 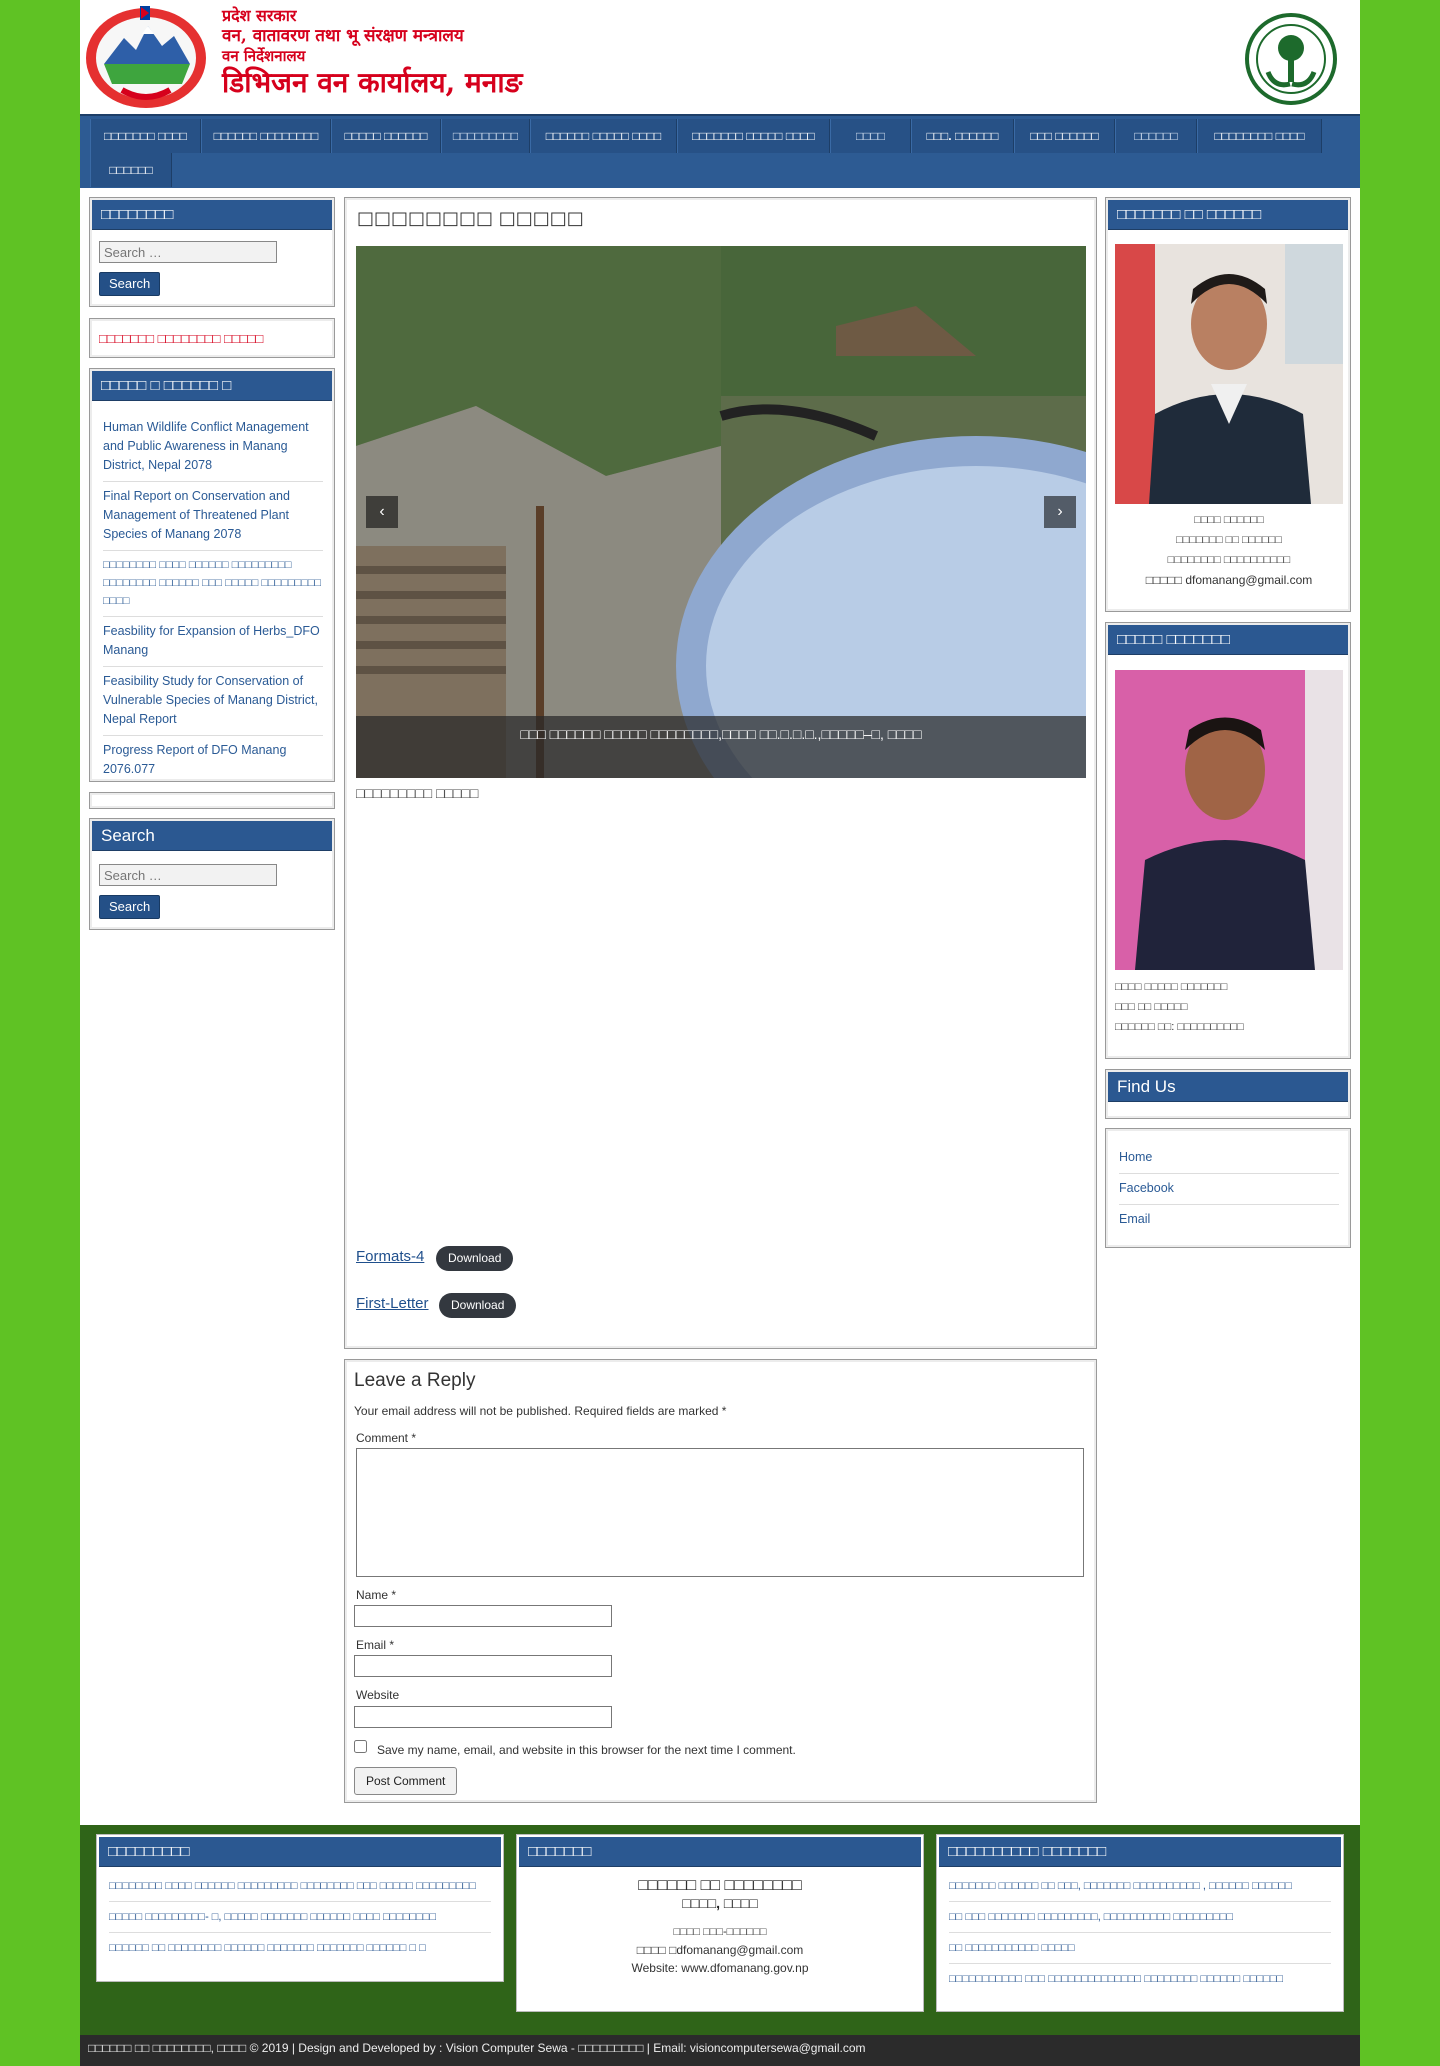 What do you see at coordinates (1064, 136) in the screenshot?
I see `nav-item-9: □□□ □□□□□□` at bounding box center [1064, 136].